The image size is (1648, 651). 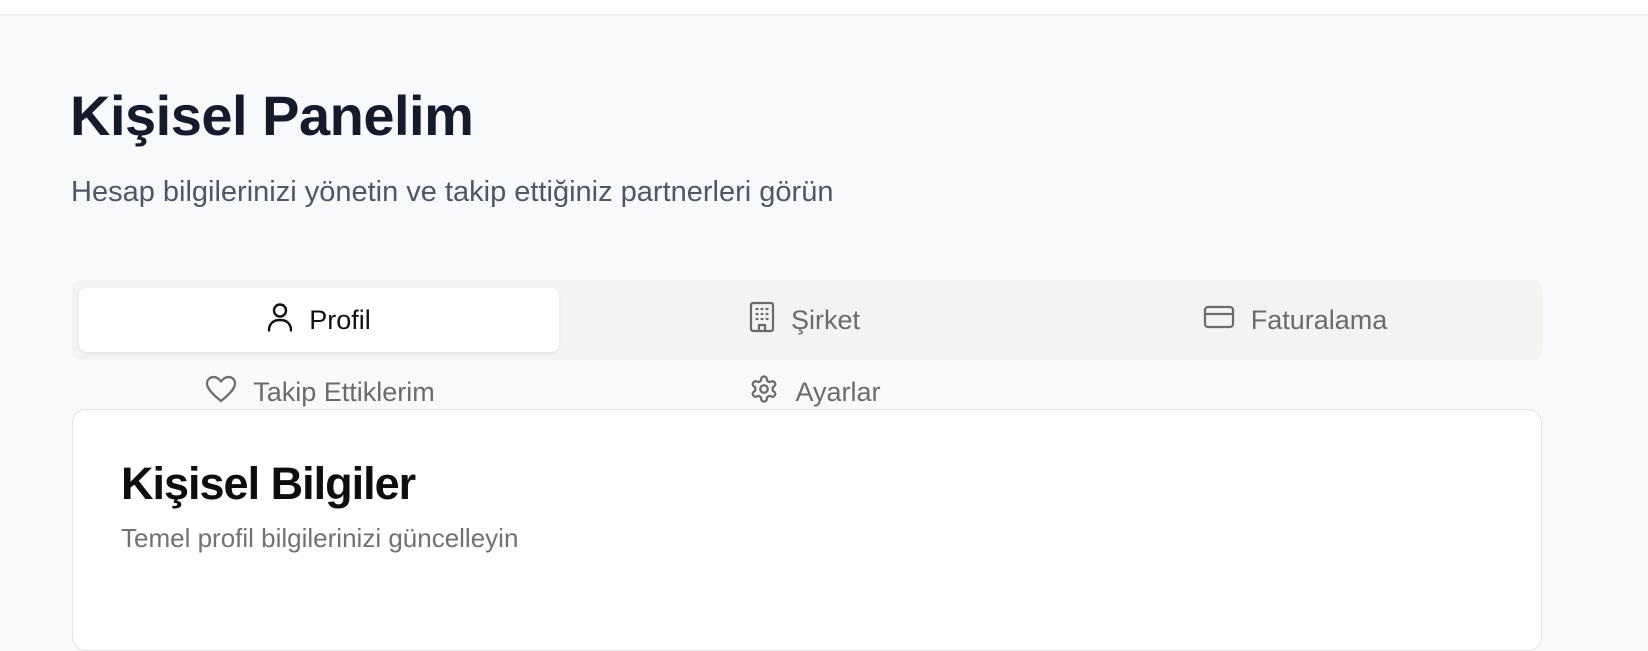 I want to click on user-icon, so click(x=280, y=320).